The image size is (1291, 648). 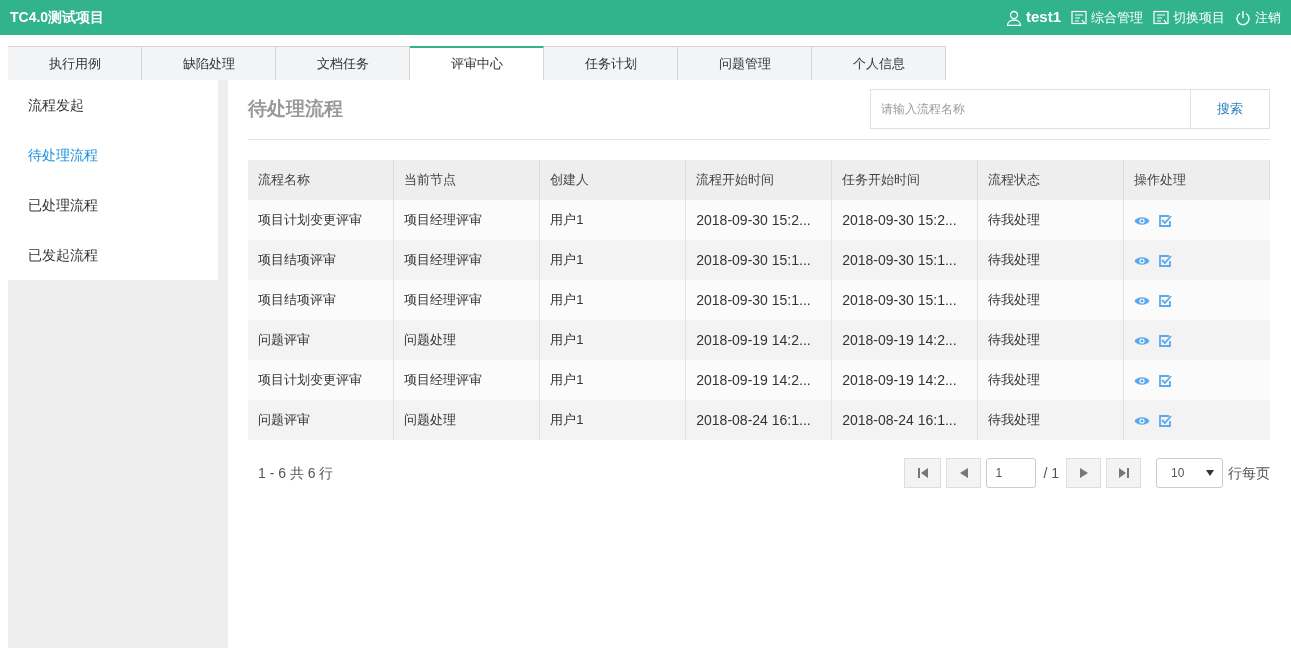 I want to click on per-page-label: 行每页, so click(x=1249, y=473).